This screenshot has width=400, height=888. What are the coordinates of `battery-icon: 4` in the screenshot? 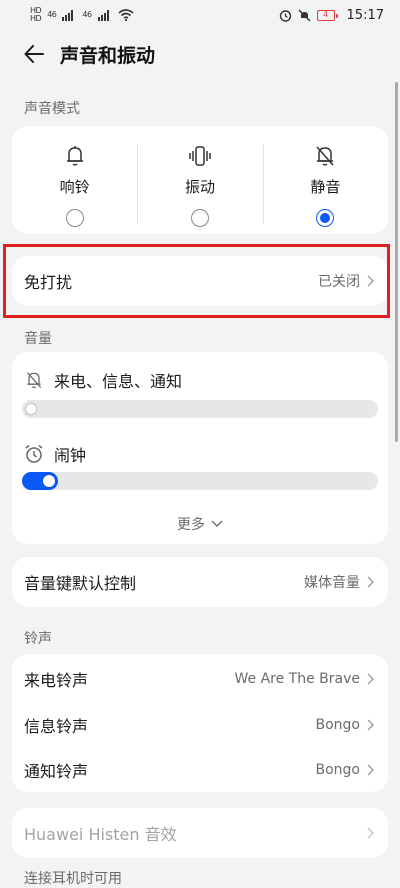 It's located at (327, 15).